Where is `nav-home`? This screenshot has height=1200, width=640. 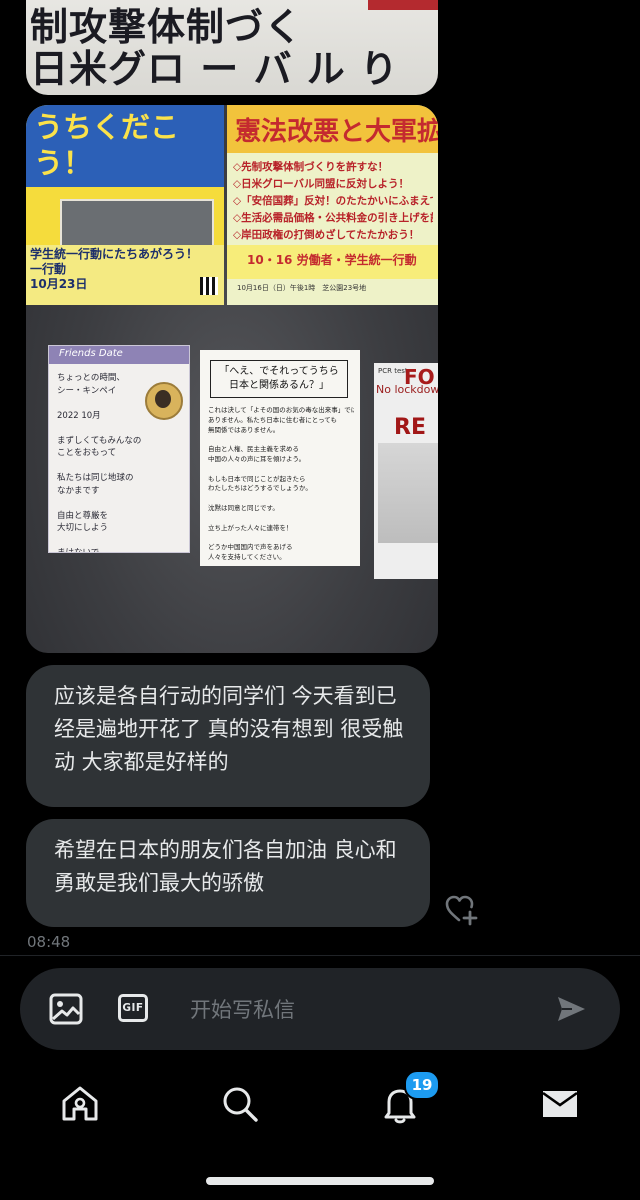 nav-home is located at coordinates (80, 1104).